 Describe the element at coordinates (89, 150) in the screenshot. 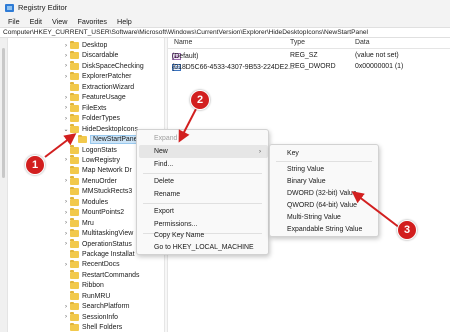

I see `tree-item: LogonStats` at that location.